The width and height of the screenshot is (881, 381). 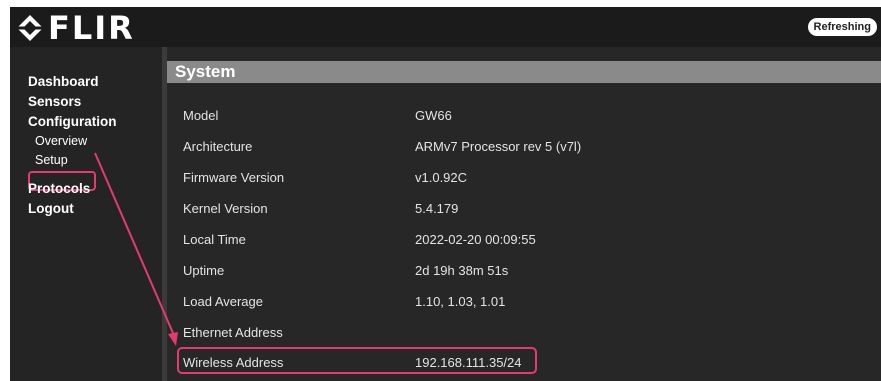 I want to click on refreshing-status-badge: Refreshing, so click(x=842, y=27).